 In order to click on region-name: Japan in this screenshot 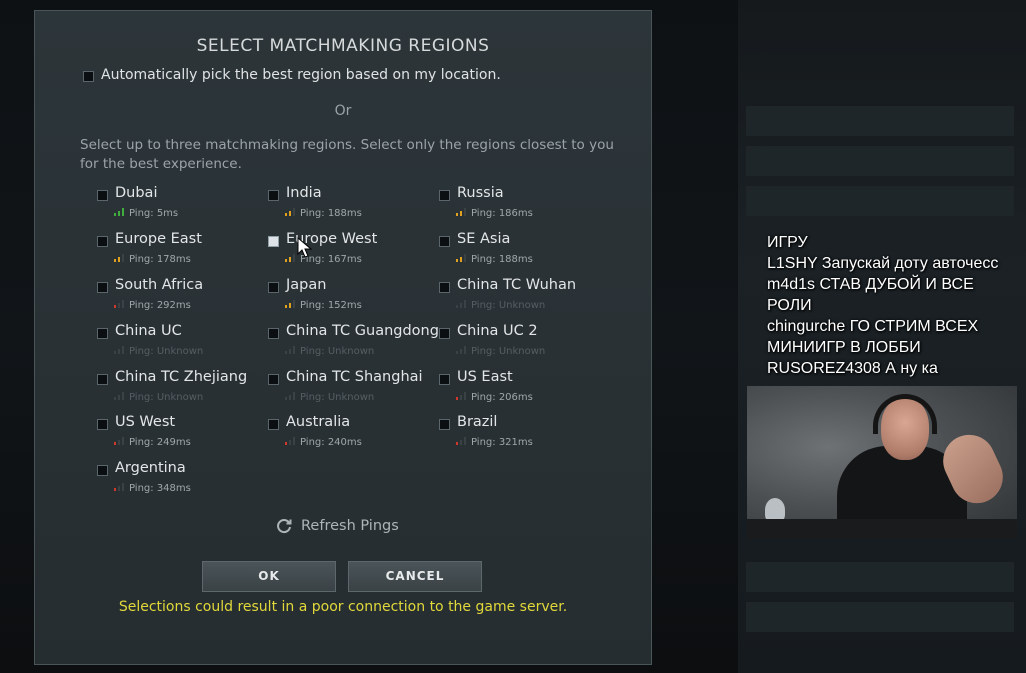, I will do `click(306, 285)`.